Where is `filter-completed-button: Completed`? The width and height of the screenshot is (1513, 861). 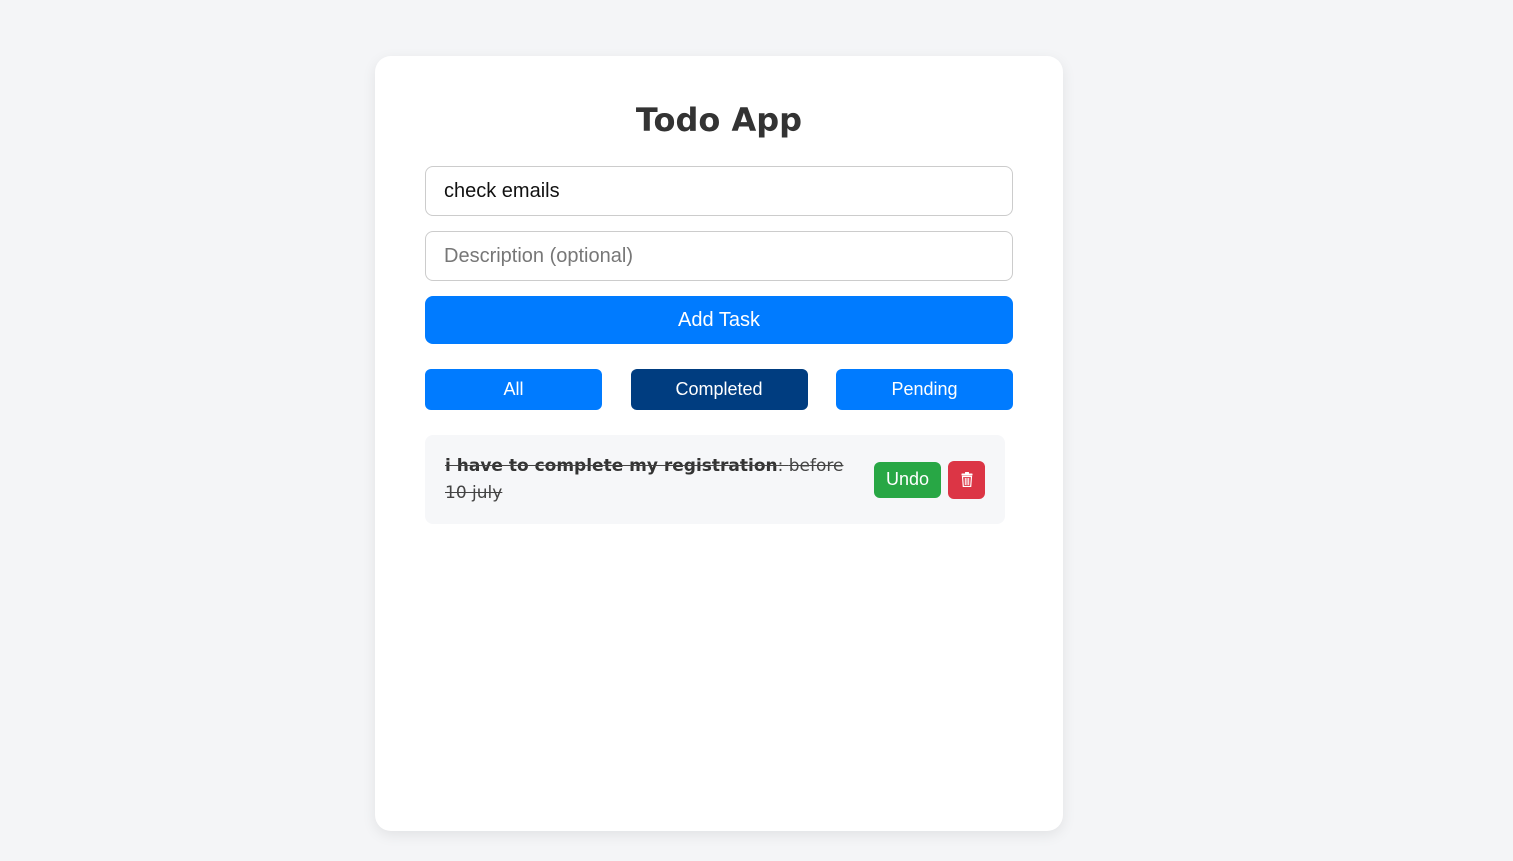
filter-completed-button: Completed is located at coordinates (719, 389).